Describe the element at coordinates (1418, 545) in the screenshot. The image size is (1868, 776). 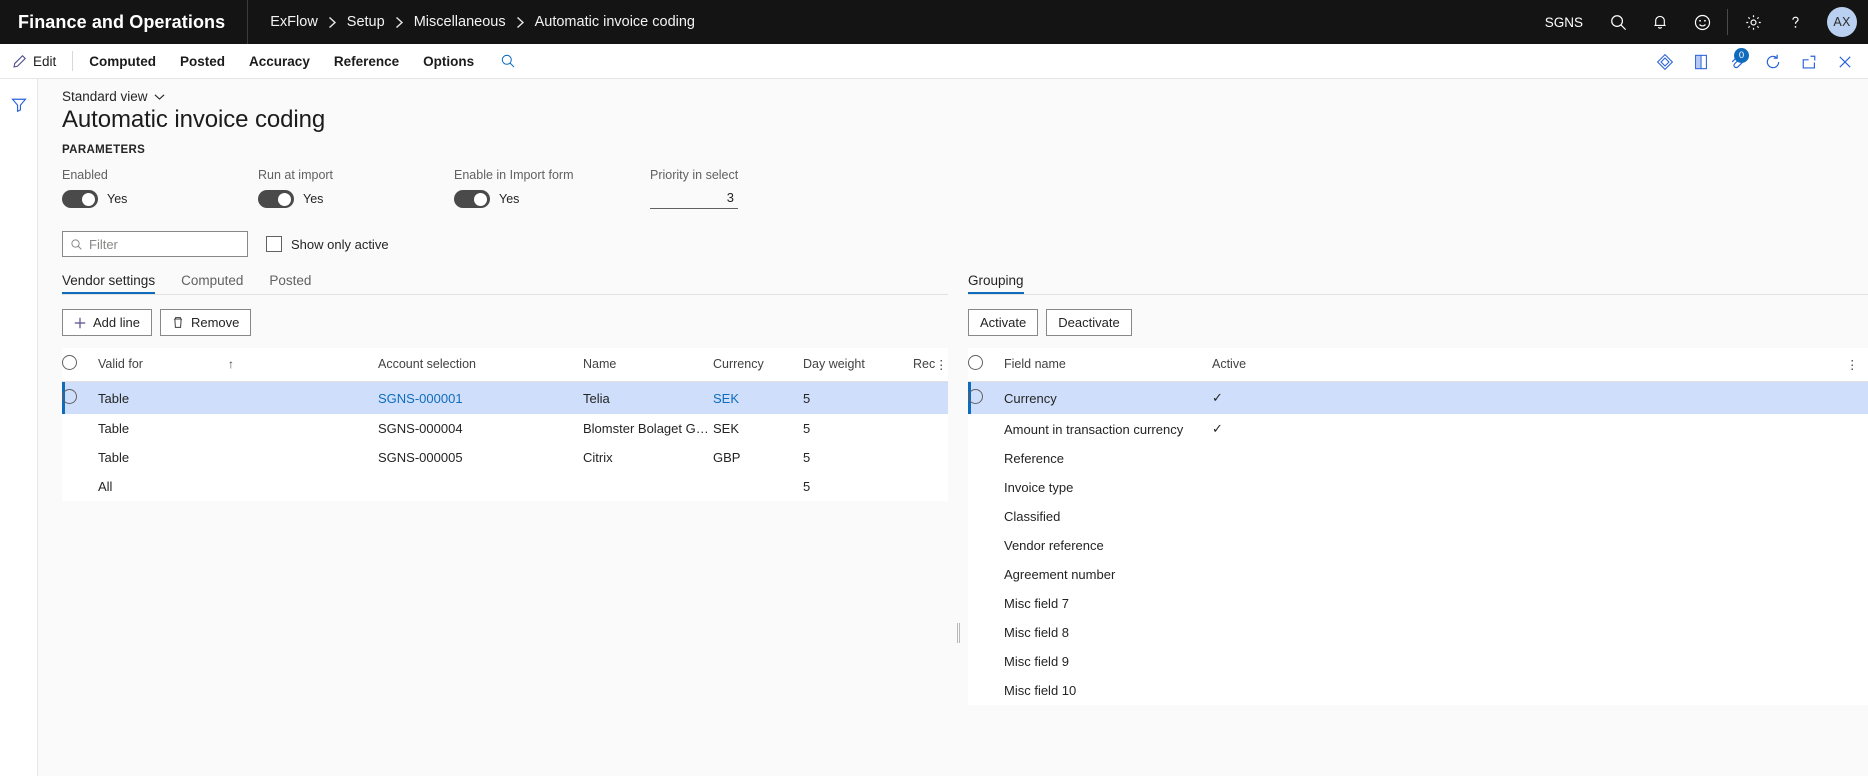
I see `table-row: Vendor reference` at that location.